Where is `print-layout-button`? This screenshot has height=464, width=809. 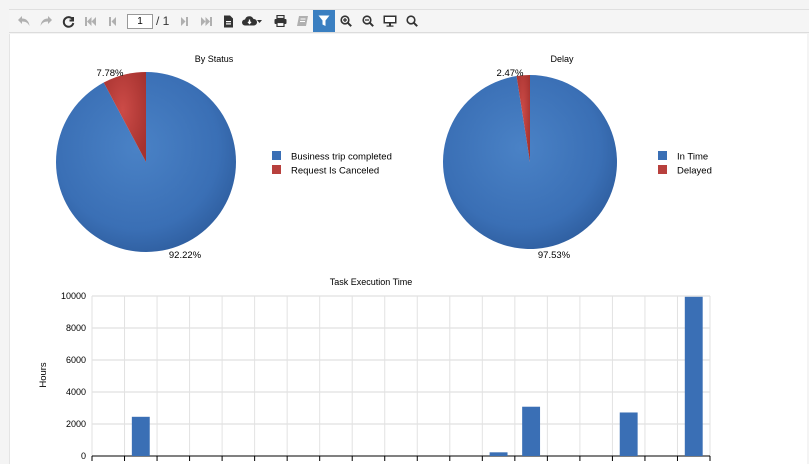 print-layout-button is located at coordinates (302, 21).